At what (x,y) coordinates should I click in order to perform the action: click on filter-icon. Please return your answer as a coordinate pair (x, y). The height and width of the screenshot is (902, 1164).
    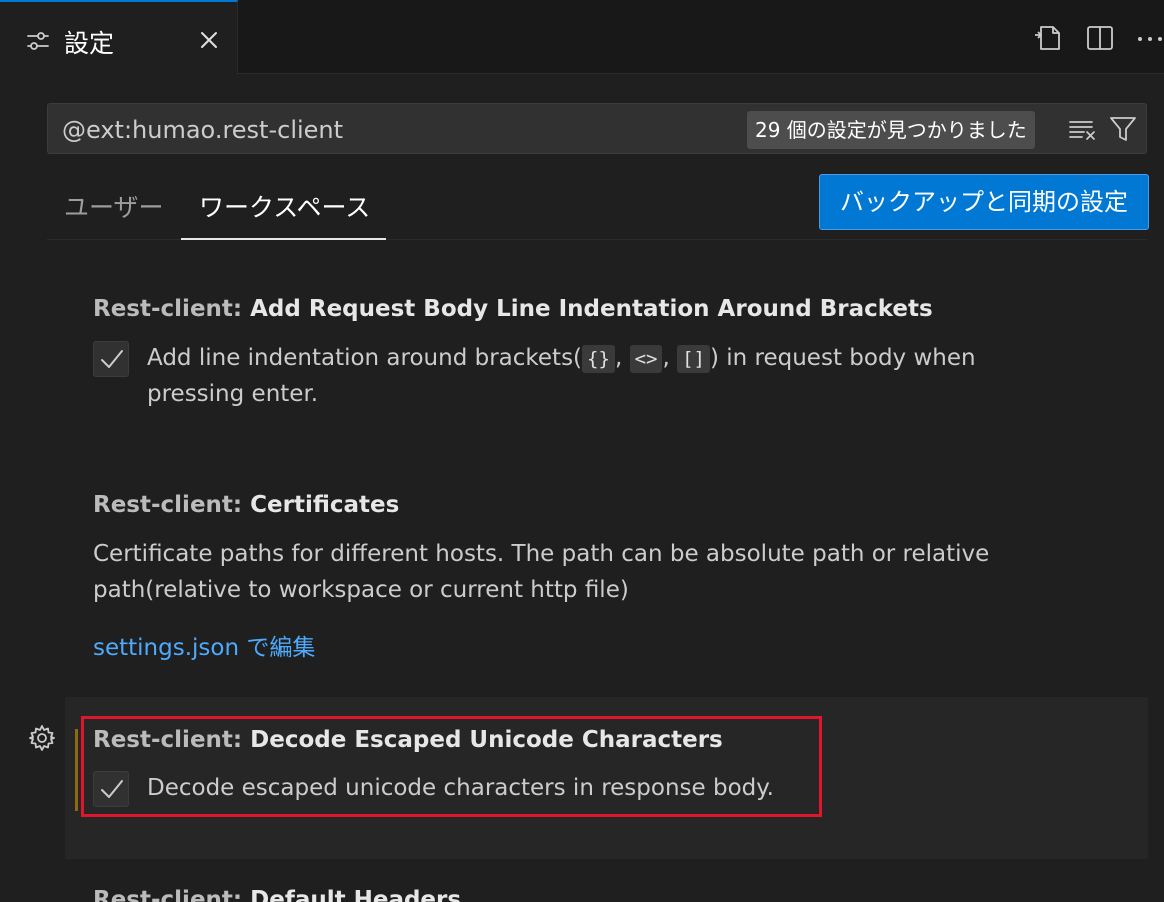
    Looking at the image, I should click on (1123, 129).